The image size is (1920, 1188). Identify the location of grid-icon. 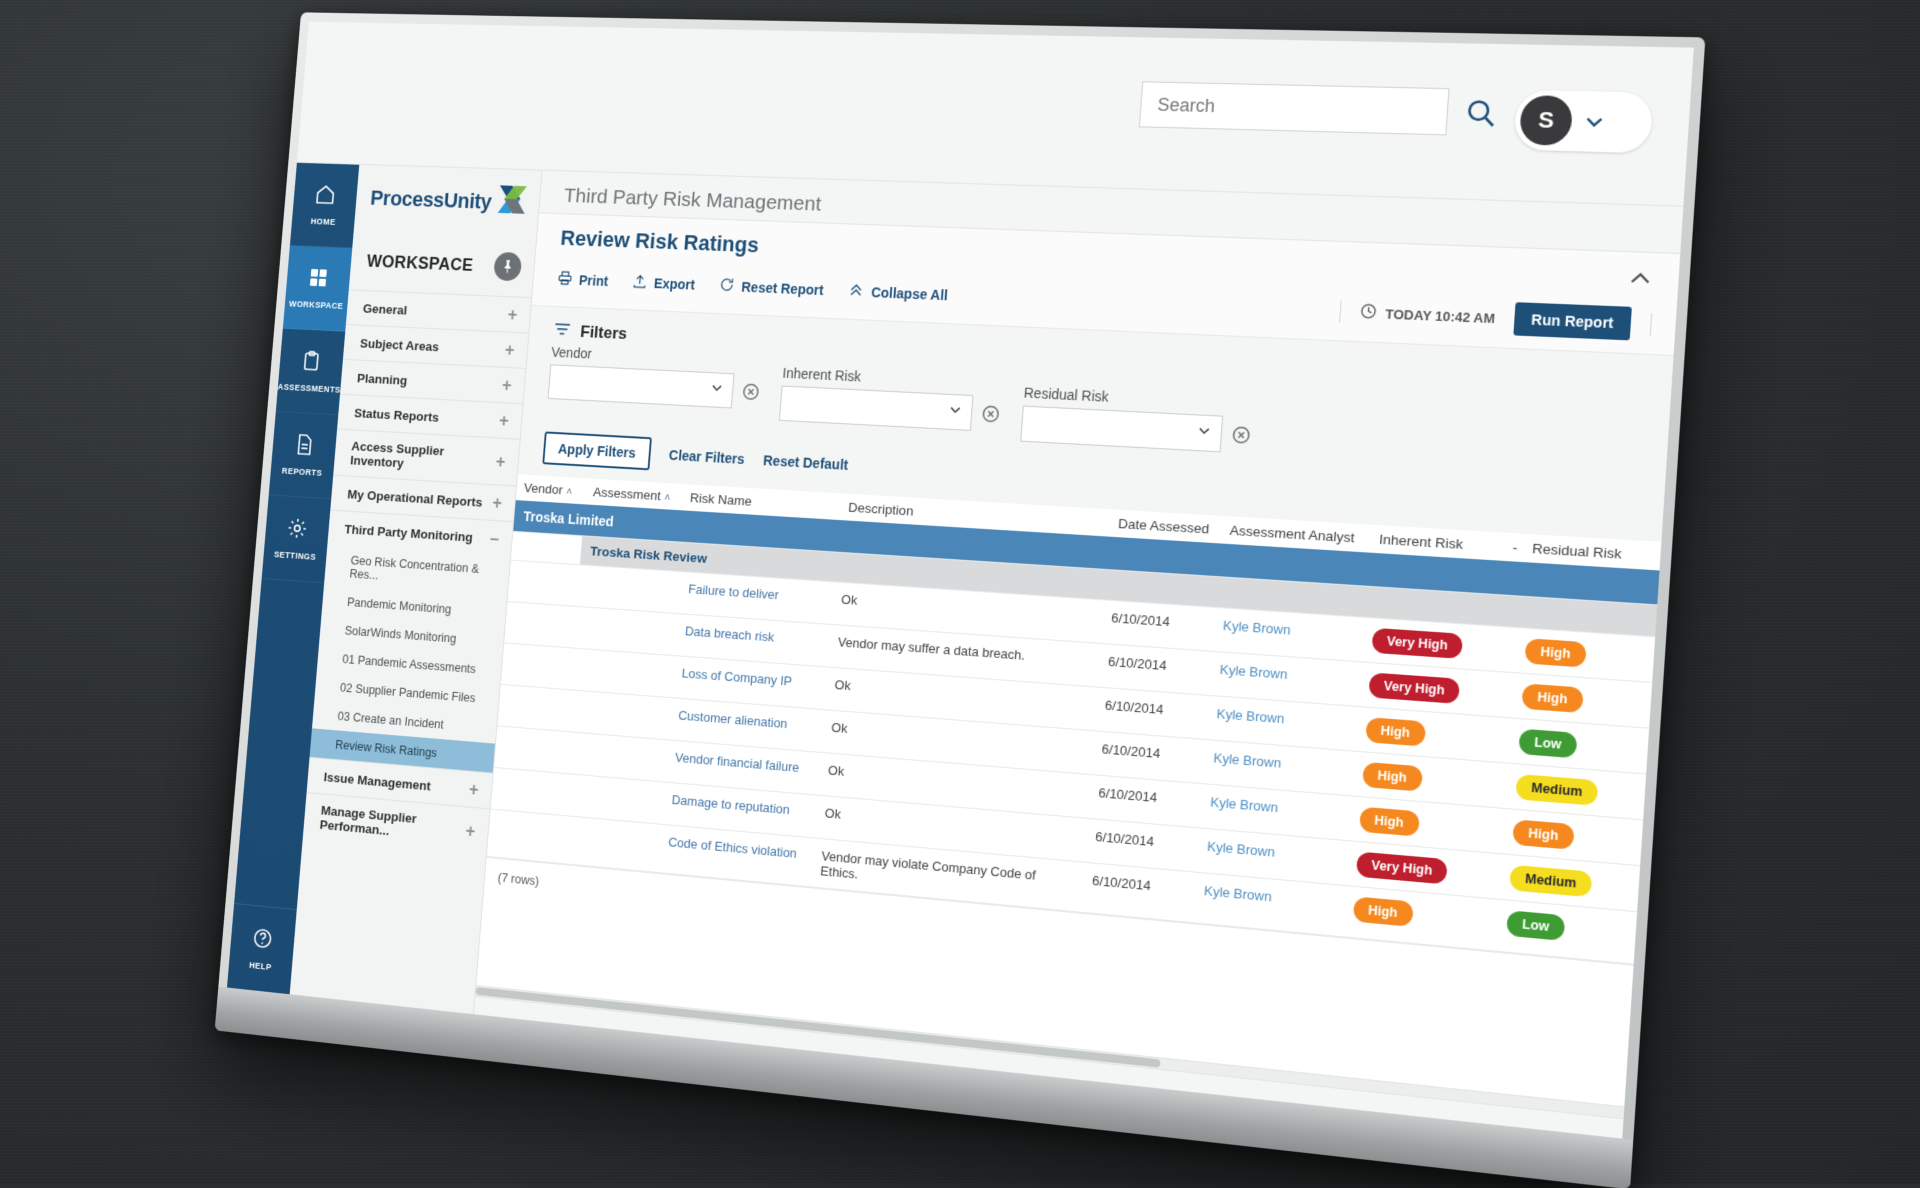
(318, 280).